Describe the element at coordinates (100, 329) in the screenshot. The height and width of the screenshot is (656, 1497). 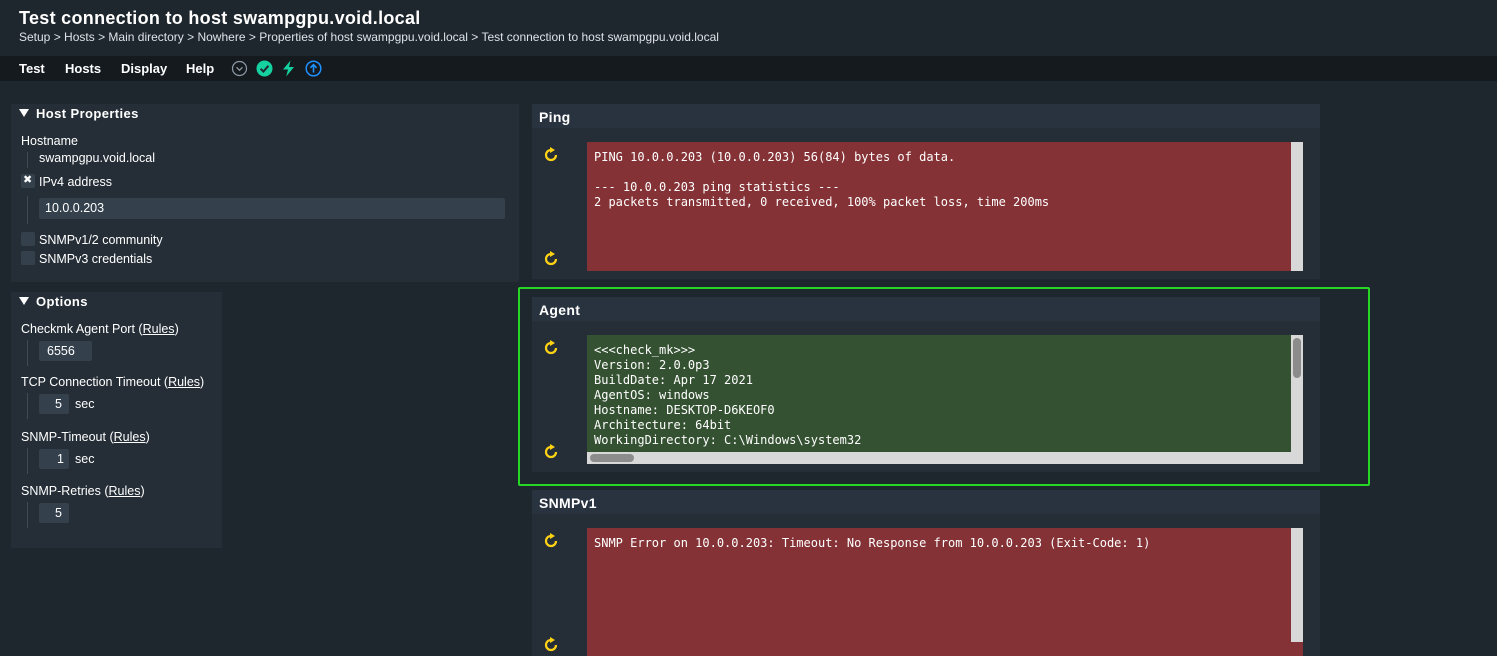
I see `agent-port-label: Checkmk Agent Port (Rules)` at that location.